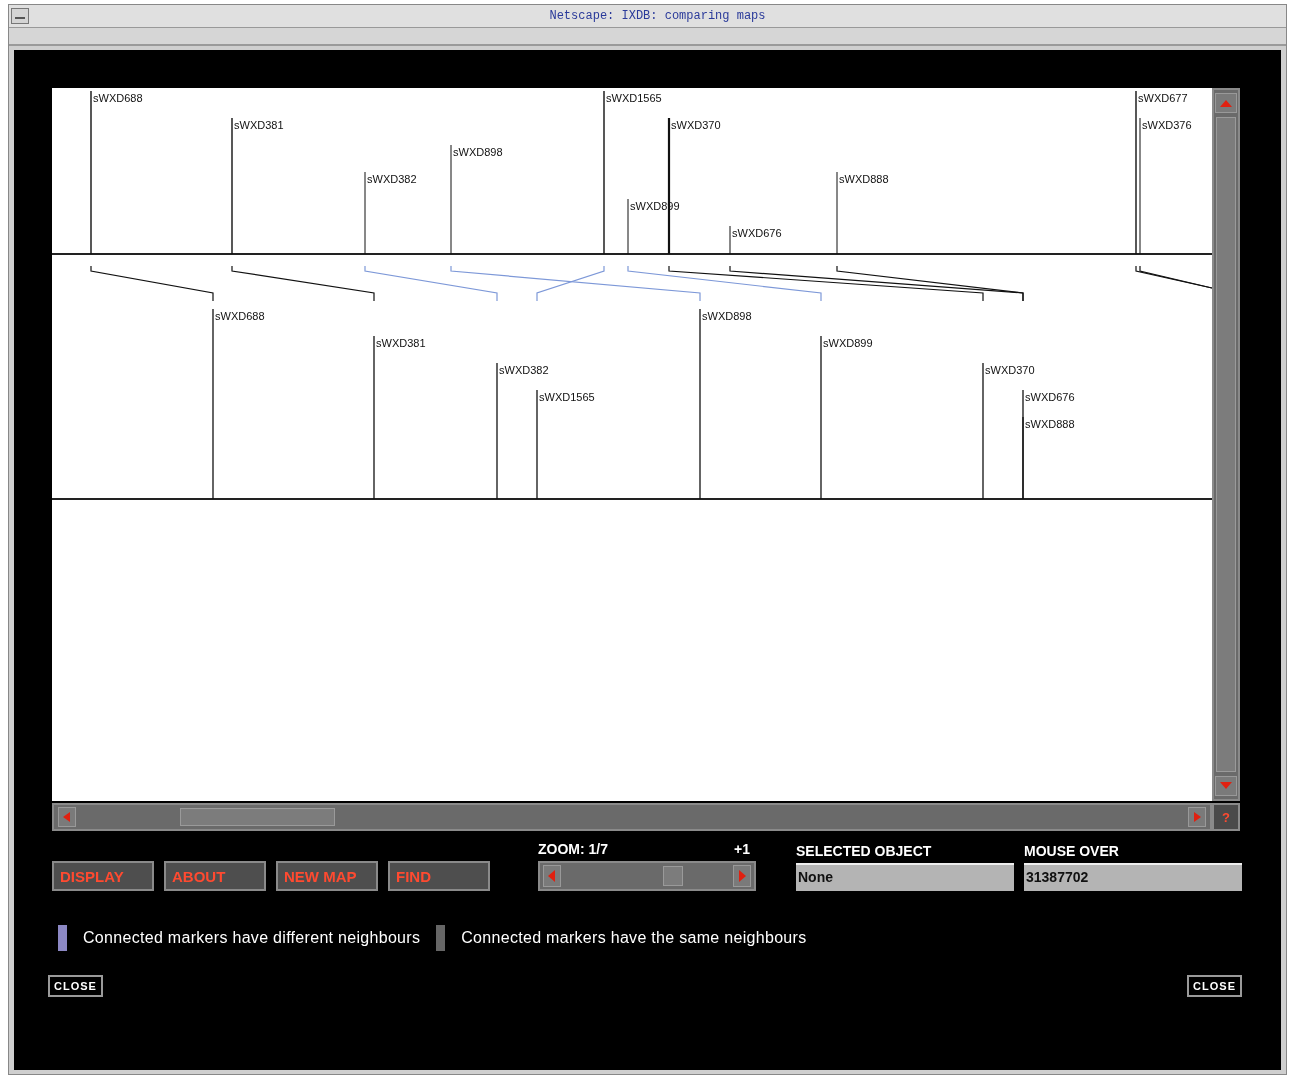 The image size is (1289, 1077). Describe the element at coordinates (905, 877) in the screenshot. I see `selected-object-field: None` at that location.